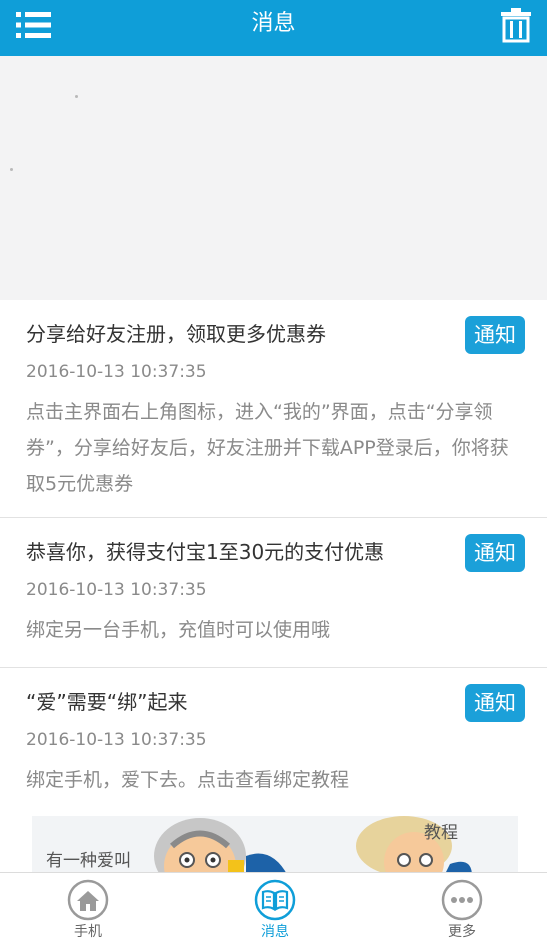  I want to click on page-title: 消息, so click(273, 23).